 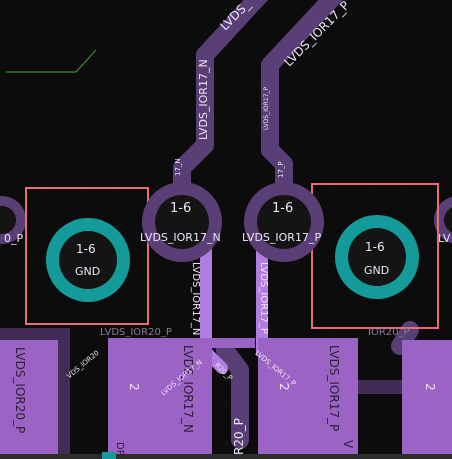 I want to click on left-edge-label: 0_P, so click(x=14, y=238).